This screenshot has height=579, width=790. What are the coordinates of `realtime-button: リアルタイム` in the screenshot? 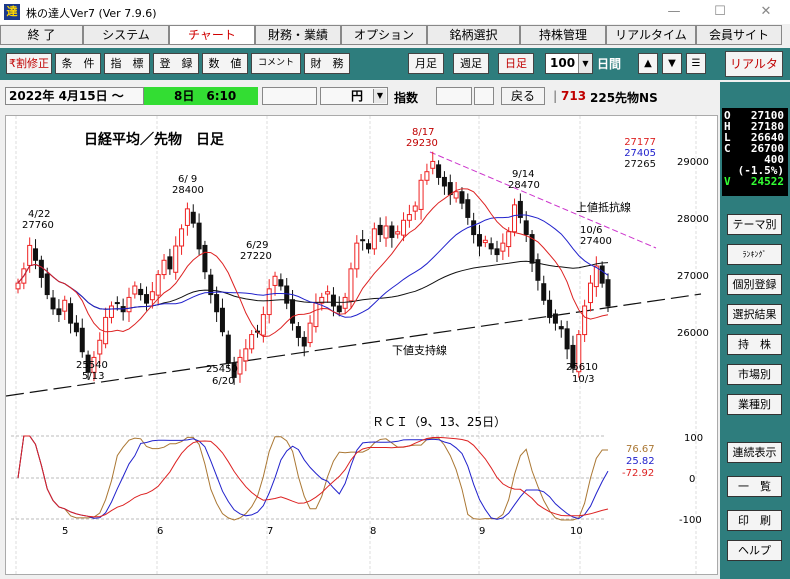 It's located at (754, 73).